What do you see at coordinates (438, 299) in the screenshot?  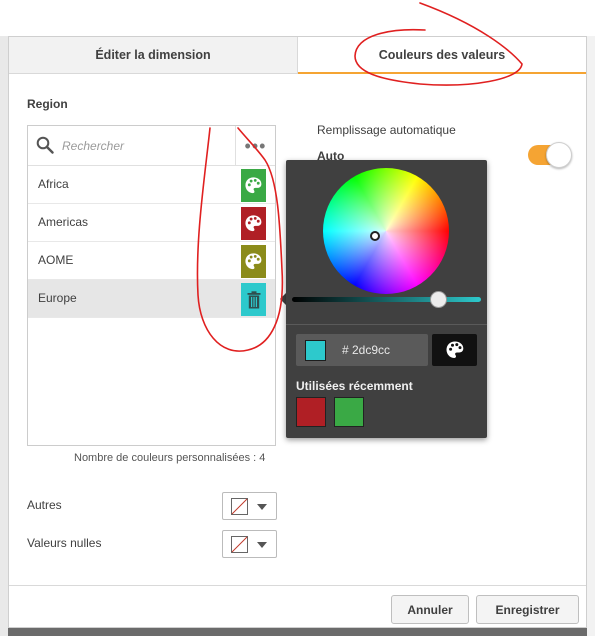 I see `brightness-slider-handle` at bounding box center [438, 299].